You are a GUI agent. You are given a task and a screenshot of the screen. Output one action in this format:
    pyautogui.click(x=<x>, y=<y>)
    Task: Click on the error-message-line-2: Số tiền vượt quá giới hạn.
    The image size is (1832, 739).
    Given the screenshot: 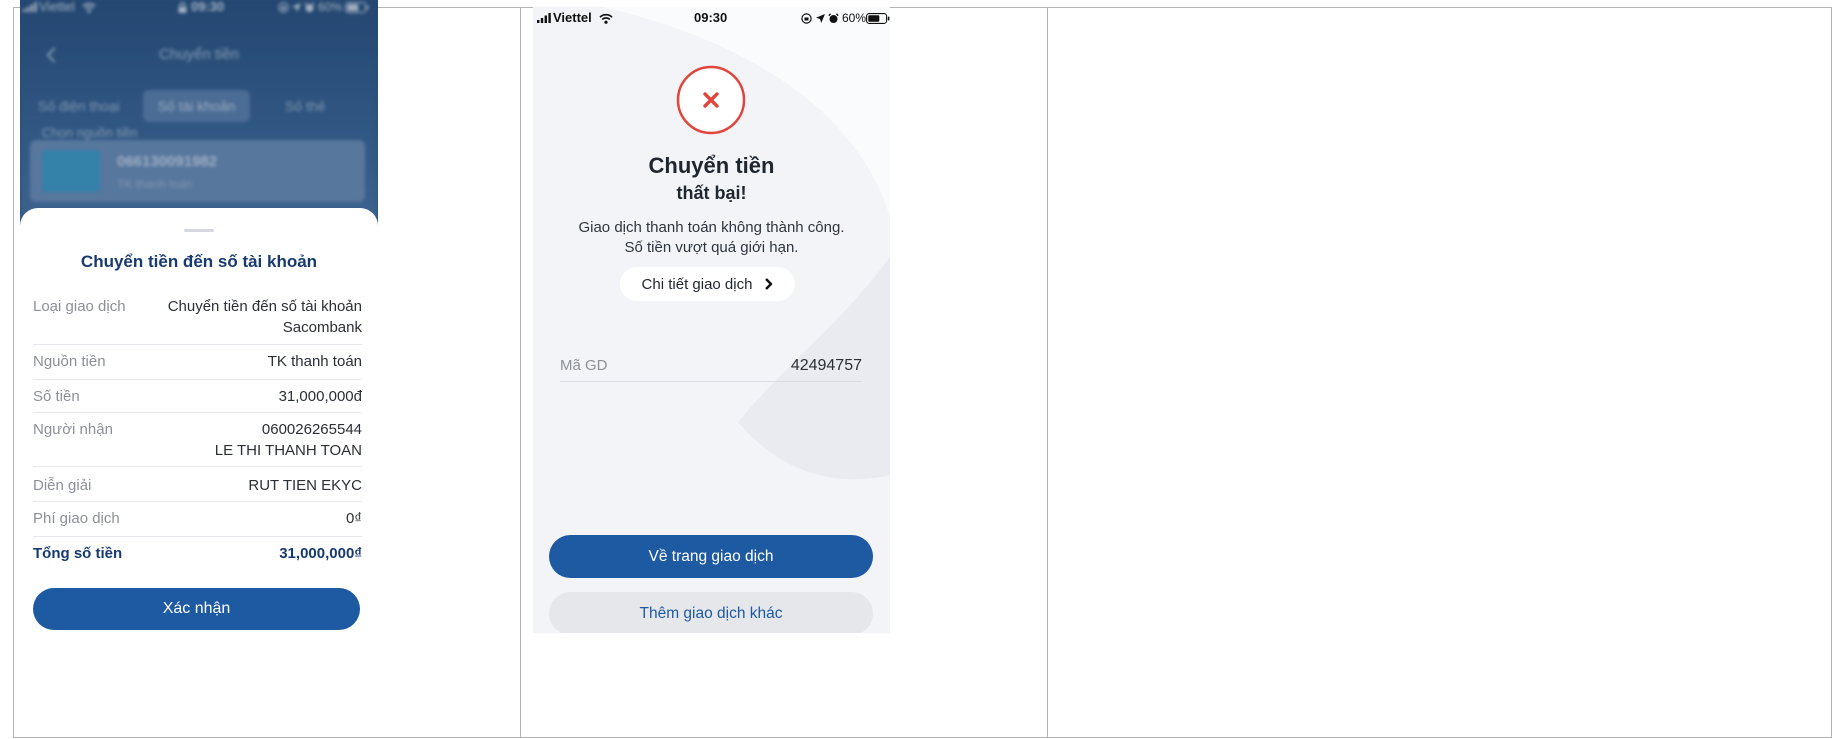 What is the action you would take?
    pyautogui.click(x=711, y=247)
    